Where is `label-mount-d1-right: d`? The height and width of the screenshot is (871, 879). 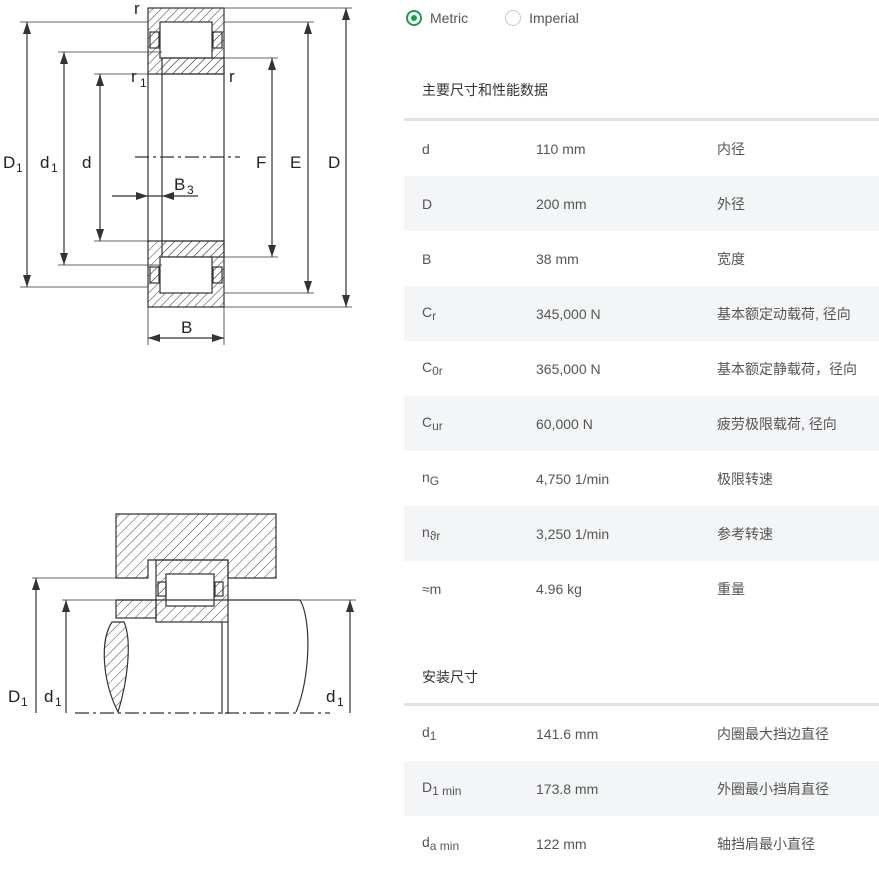
label-mount-d1-right: d is located at coordinates (330, 696).